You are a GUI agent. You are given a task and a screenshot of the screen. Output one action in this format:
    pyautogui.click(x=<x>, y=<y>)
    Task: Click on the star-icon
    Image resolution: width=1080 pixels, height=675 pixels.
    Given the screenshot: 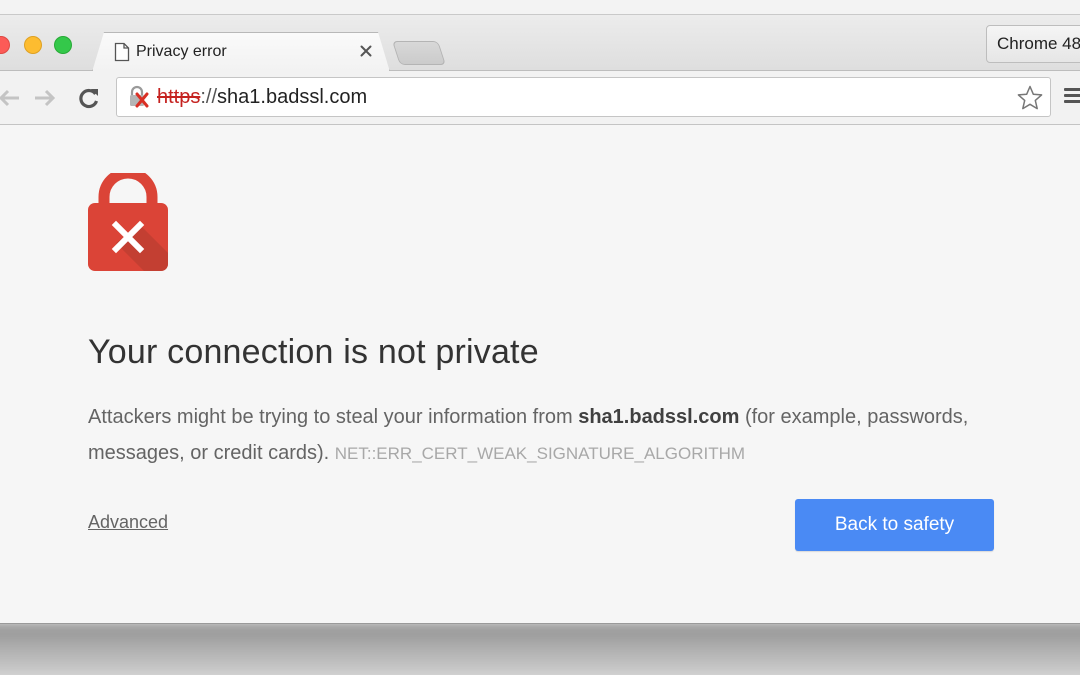 What is the action you would take?
    pyautogui.click(x=1030, y=97)
    